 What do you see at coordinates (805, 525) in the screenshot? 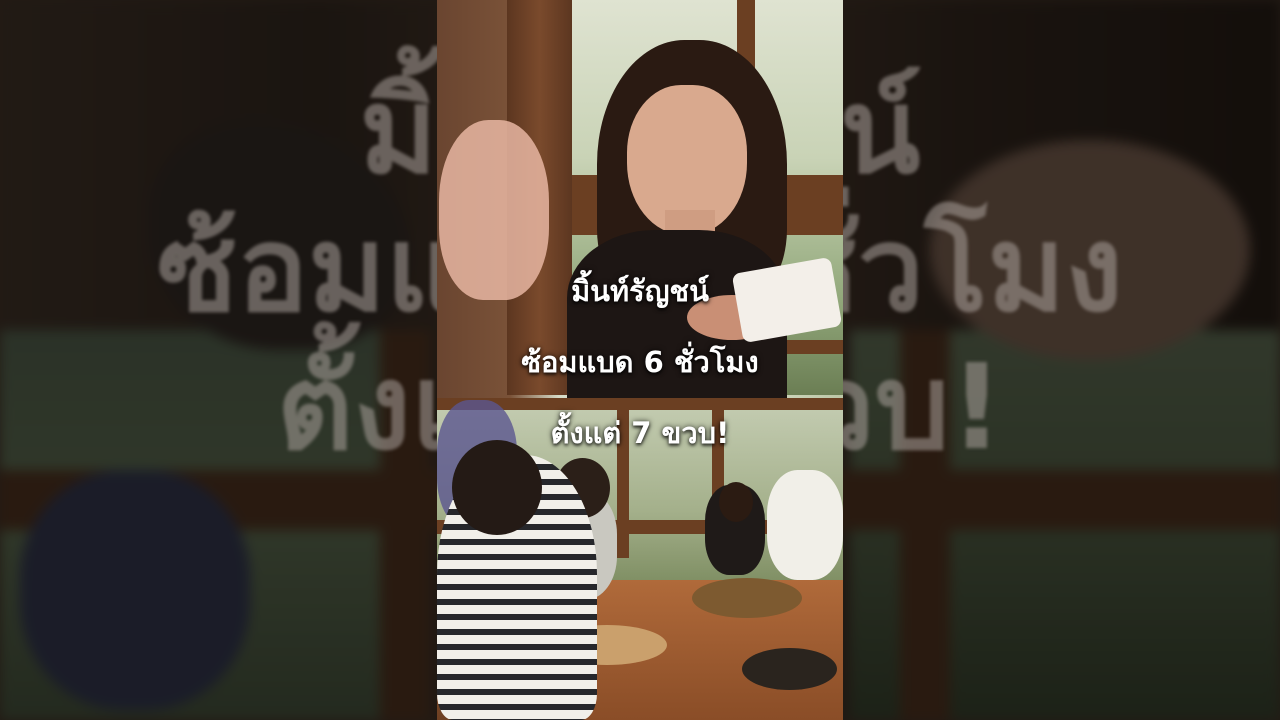
I see `diner-white-shirt` at bounding box center [805, 525].